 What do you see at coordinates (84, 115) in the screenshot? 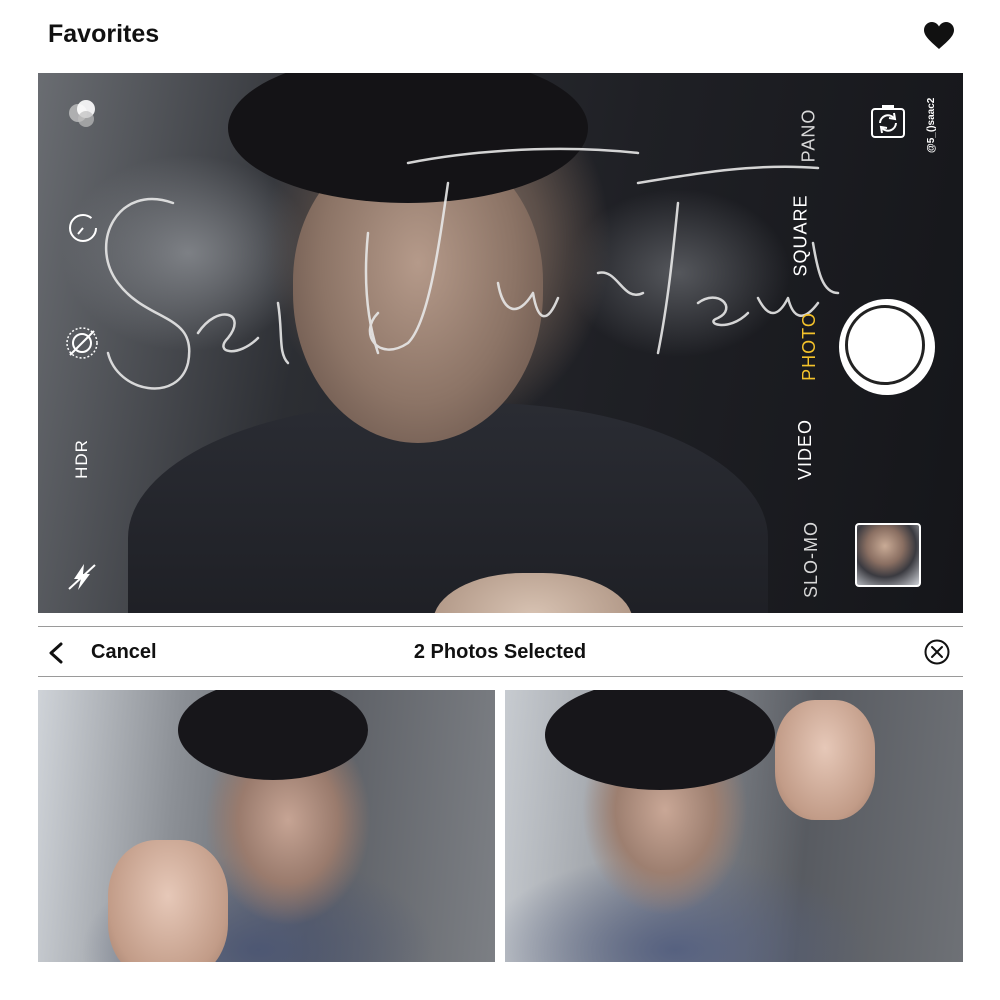
I see `live-photo-icon` at bounding box center [84, 115].